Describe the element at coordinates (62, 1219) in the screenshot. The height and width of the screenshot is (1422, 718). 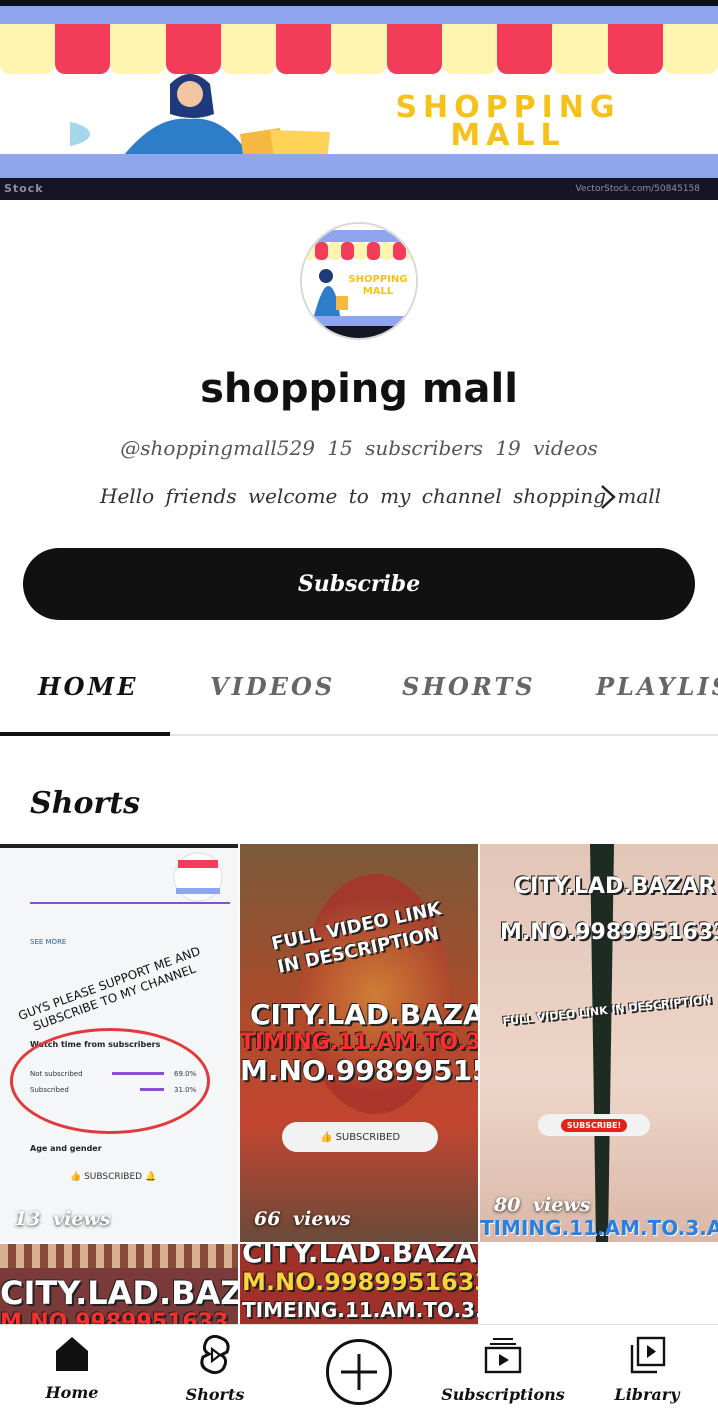
I see `short-views: 13 views` at that location.